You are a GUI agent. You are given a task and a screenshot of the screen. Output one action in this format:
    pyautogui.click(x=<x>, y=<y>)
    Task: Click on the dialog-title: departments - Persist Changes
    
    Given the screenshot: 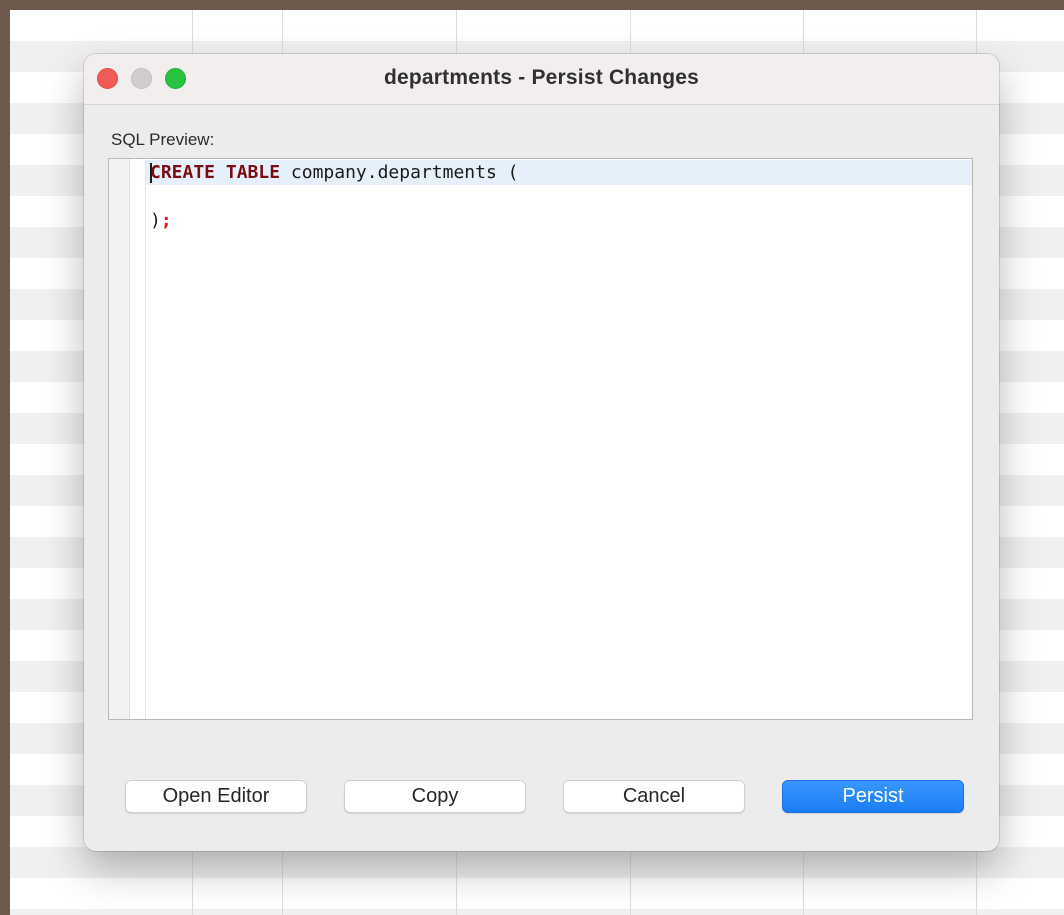 What is the action you would take?
    pyautogui.click(x=541, y=77)
    